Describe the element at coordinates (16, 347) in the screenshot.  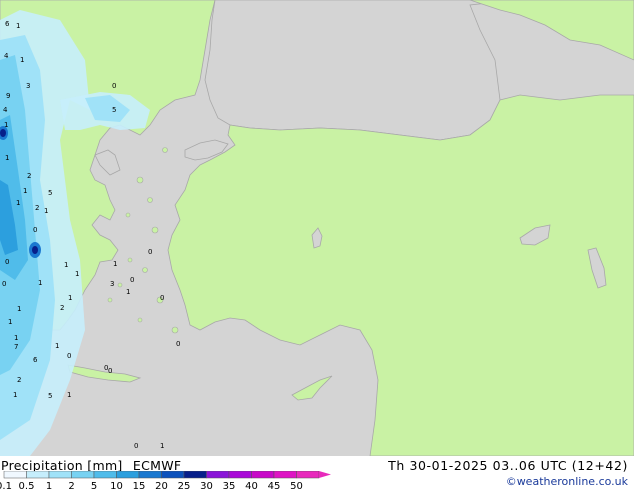
I see `value-marker: 7` at that location.